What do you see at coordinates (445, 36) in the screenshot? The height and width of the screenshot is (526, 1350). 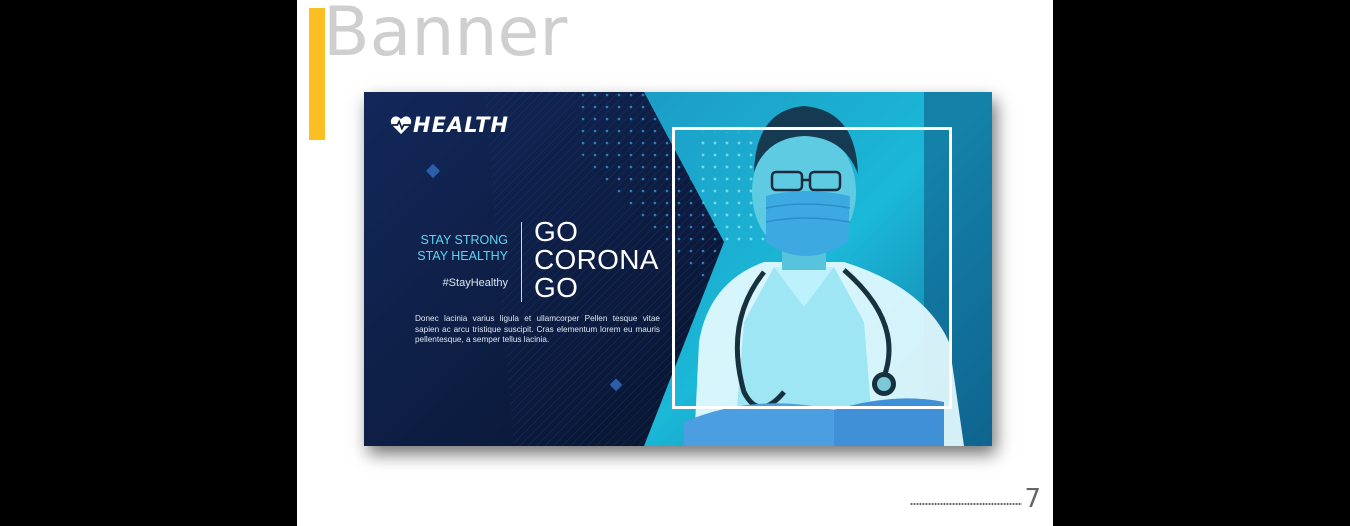 I see `page-title: Banner` at bounding box center [445, 36].